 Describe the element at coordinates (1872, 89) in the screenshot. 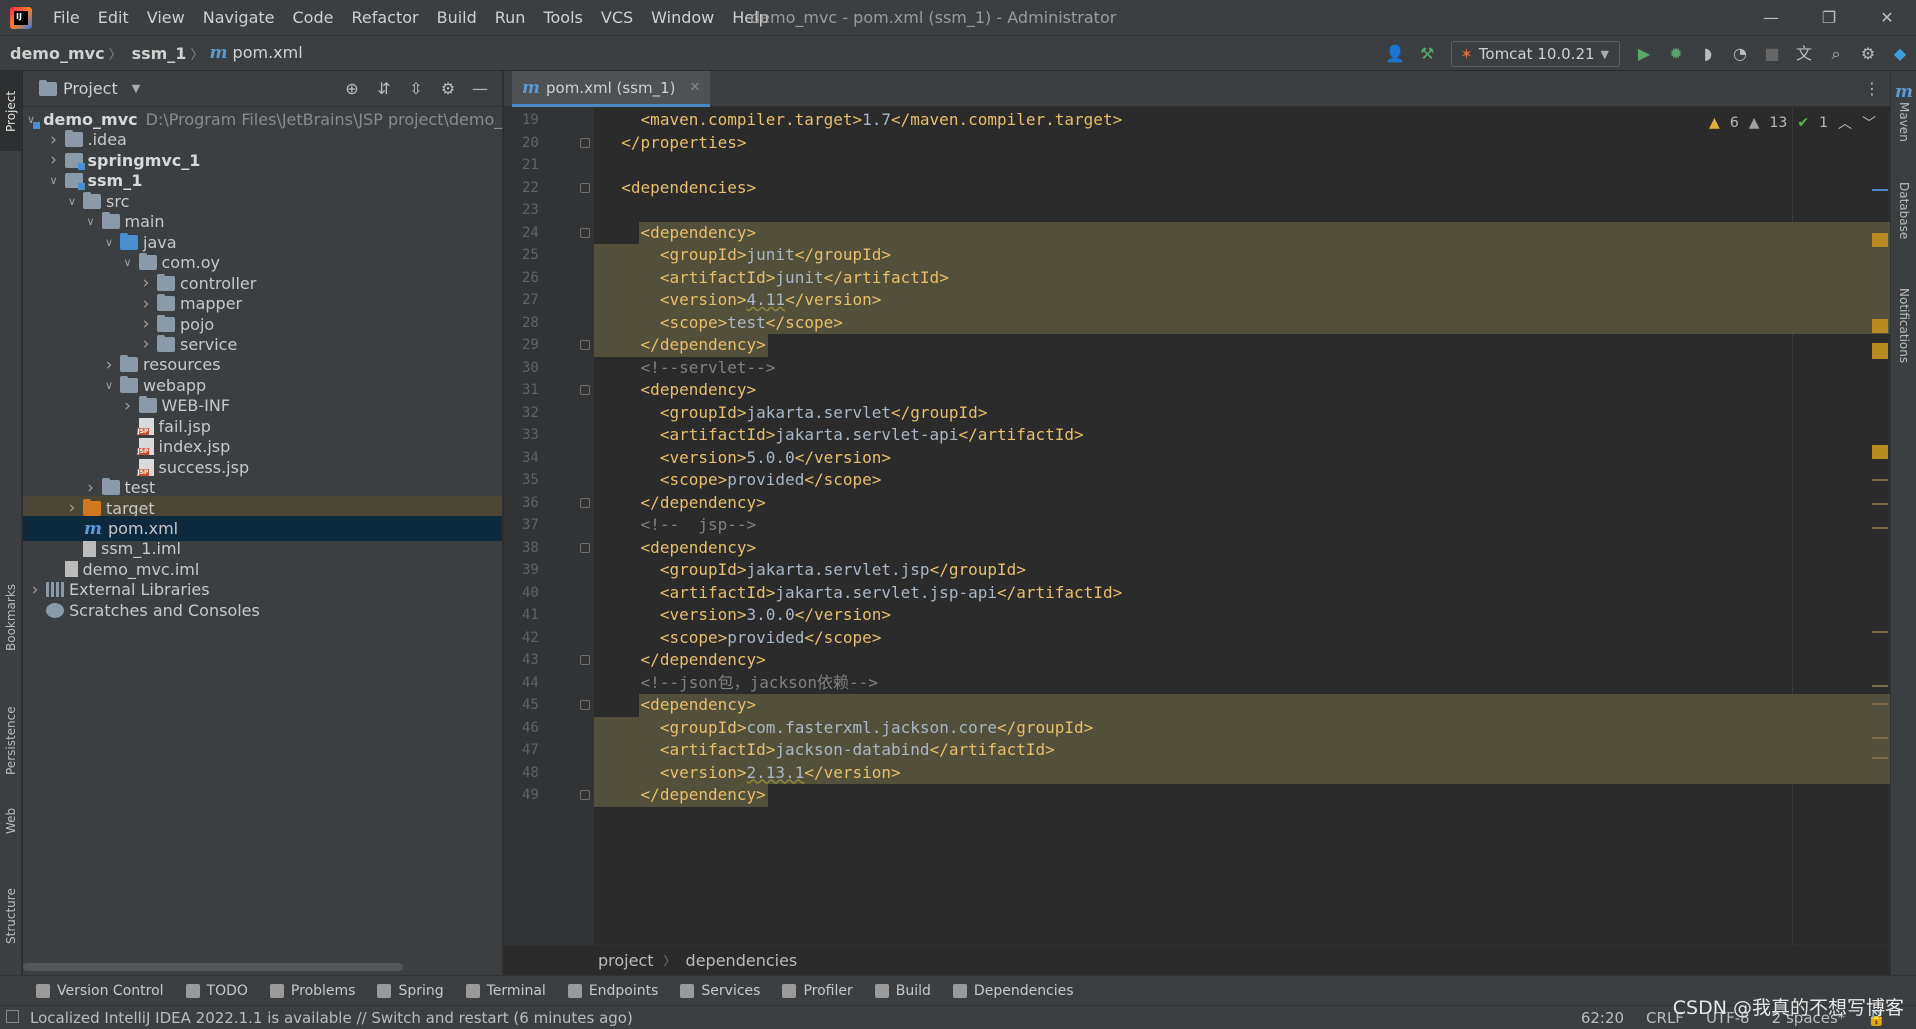

I see `more-vertical-icon: ⋮` at that location.